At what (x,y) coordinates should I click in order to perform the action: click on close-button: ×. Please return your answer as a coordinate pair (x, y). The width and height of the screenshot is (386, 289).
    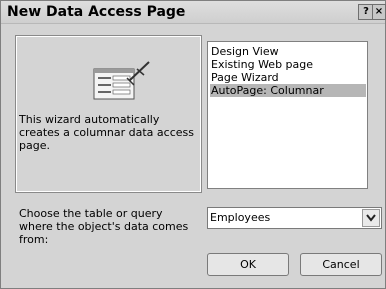
    Looking at the image, I should click on (379, 12).